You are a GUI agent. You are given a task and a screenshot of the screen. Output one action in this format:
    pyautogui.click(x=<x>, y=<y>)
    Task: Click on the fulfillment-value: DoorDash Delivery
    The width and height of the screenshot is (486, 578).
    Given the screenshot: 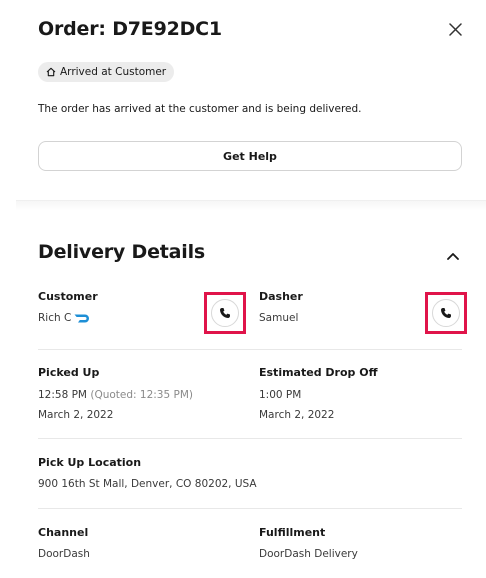 What is the action you would take?
    pyautogui.click(x=308, y=554)
    